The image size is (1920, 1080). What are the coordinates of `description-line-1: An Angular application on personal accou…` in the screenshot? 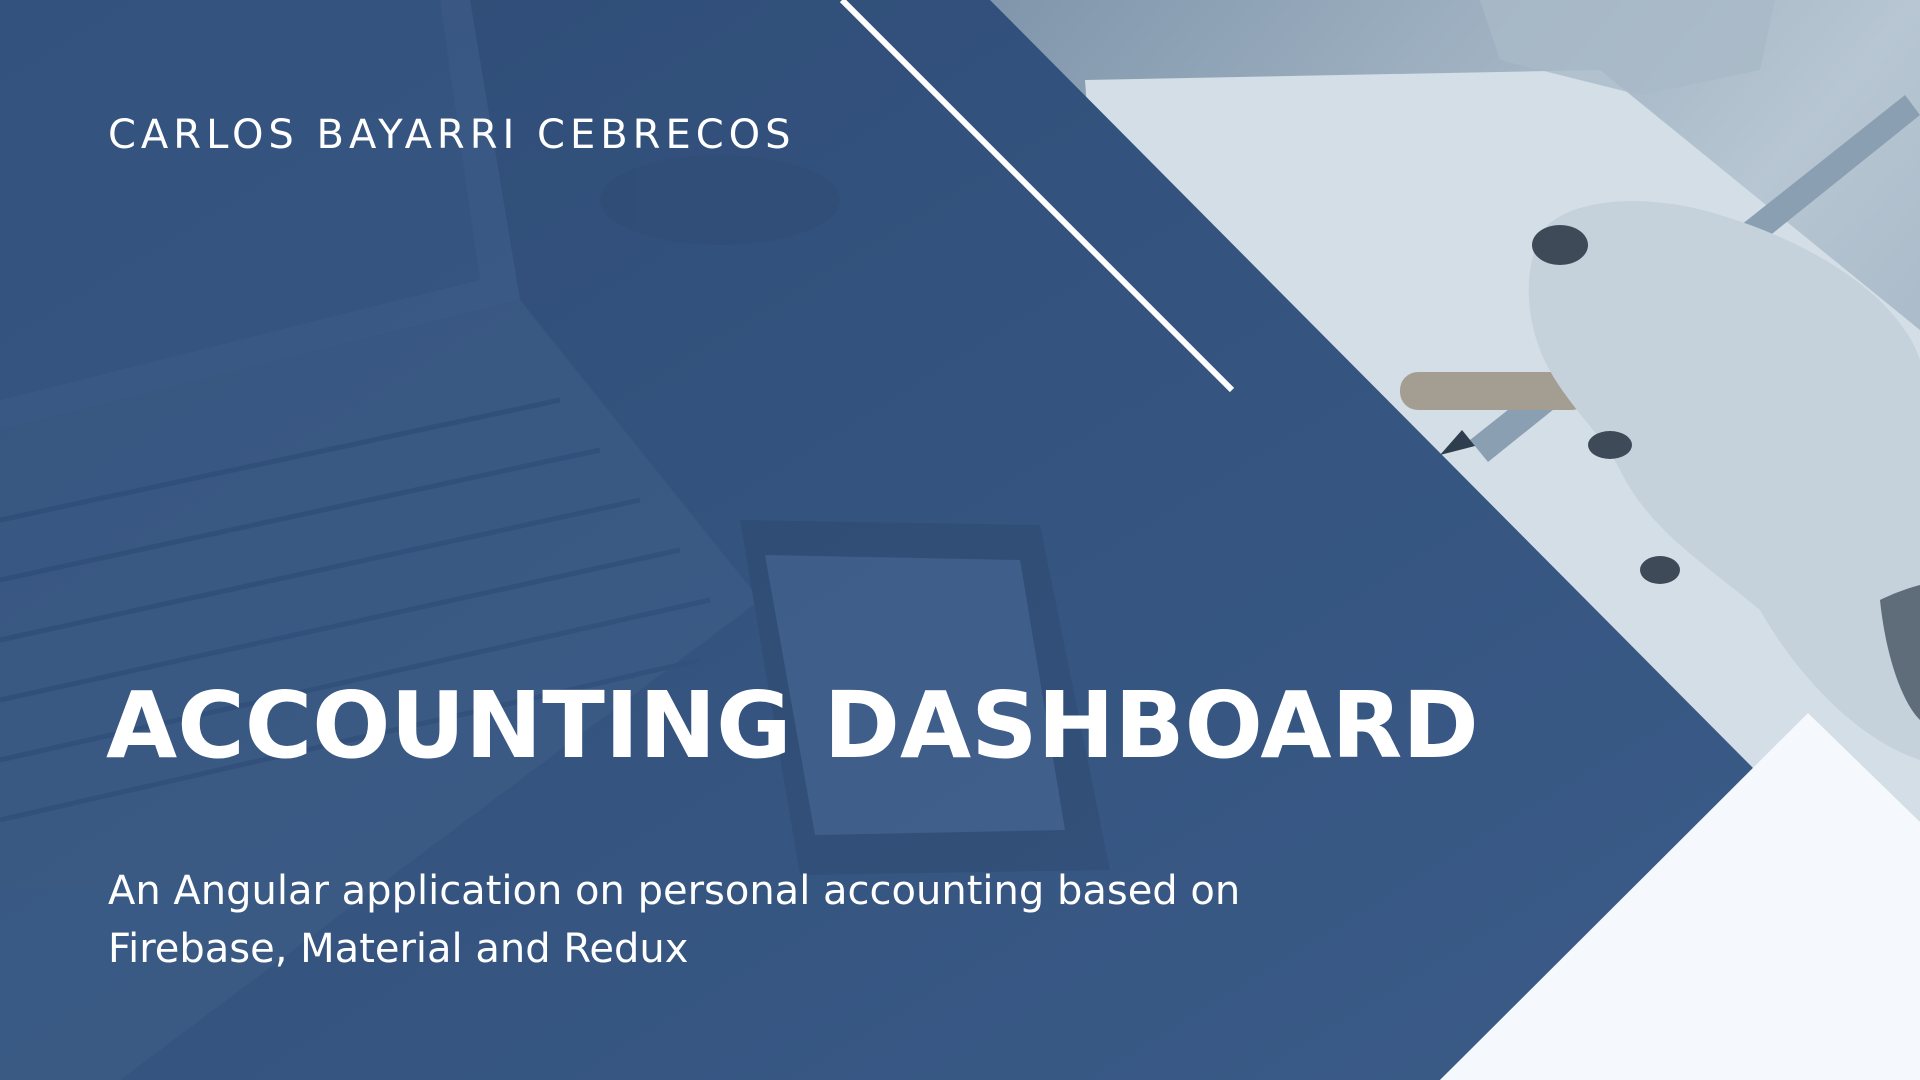 It's located at (674, 891).